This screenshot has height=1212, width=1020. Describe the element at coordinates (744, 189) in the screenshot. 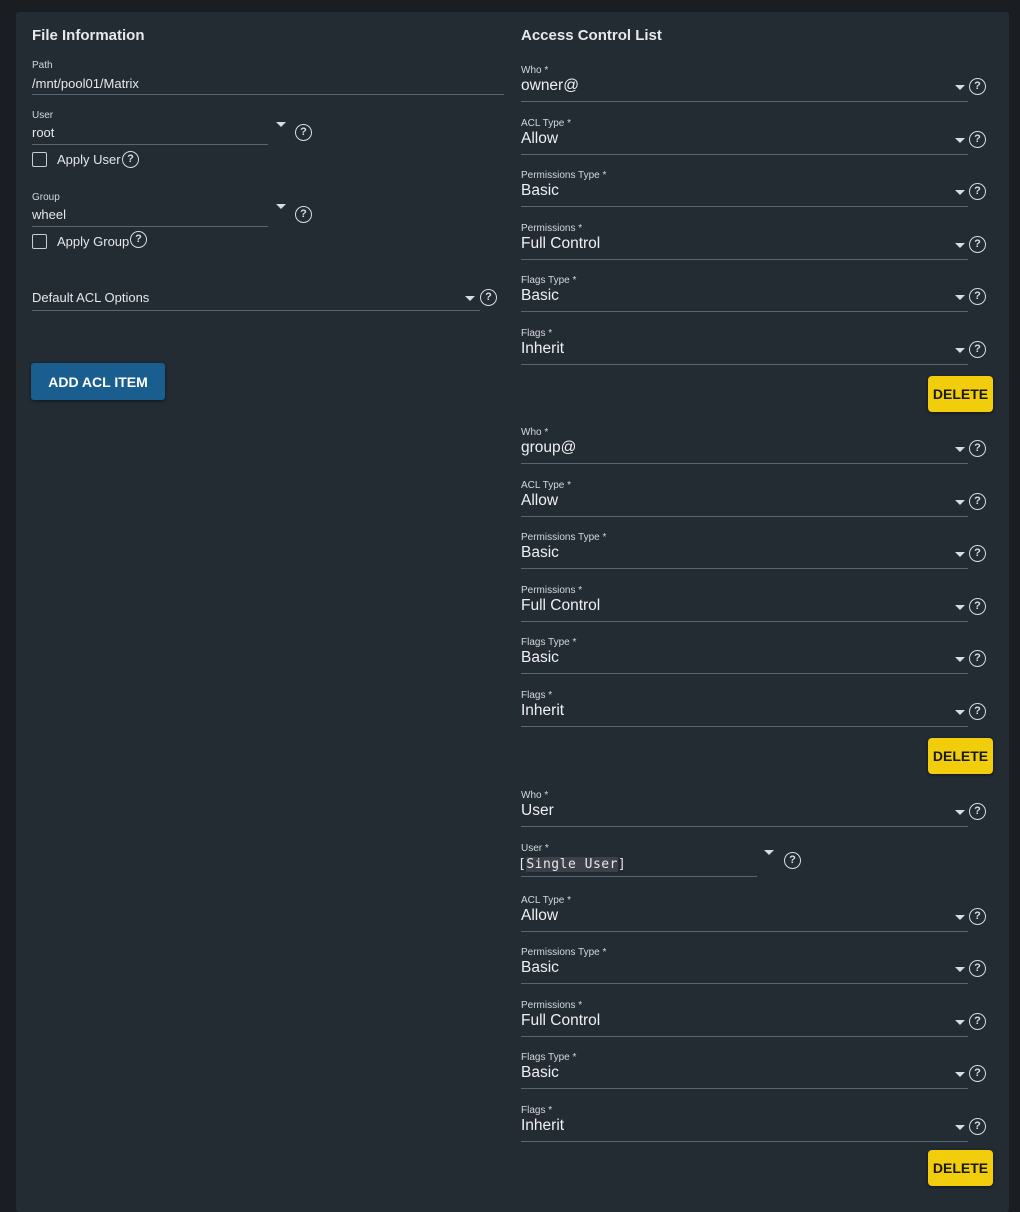

I see `acl-1-permissions-type-select: Permissions Type * Basic` at that location.